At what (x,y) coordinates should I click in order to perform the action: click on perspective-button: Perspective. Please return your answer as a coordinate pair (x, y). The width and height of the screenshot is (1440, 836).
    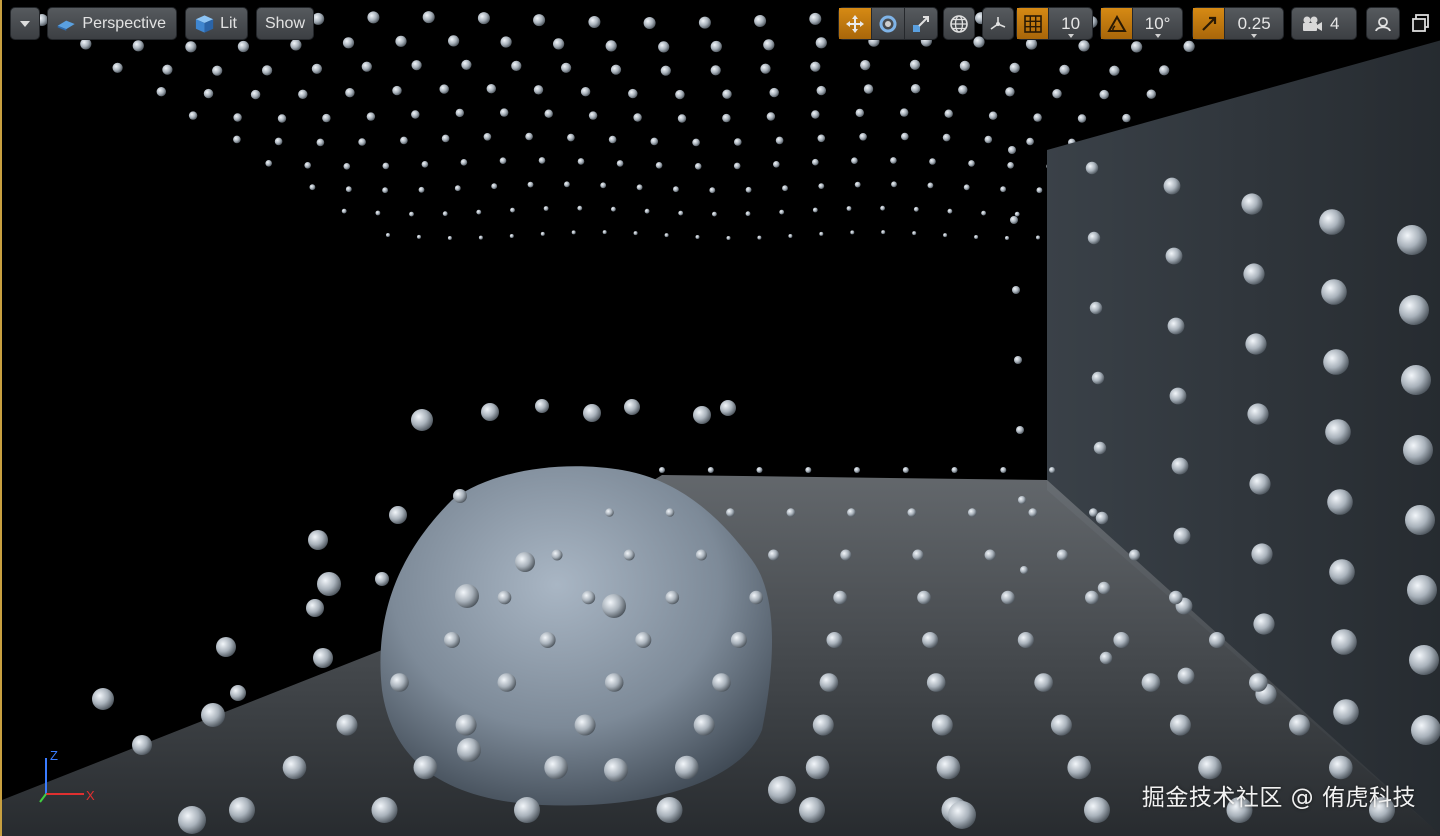
    Looking at the image, I should click on (112, 23).